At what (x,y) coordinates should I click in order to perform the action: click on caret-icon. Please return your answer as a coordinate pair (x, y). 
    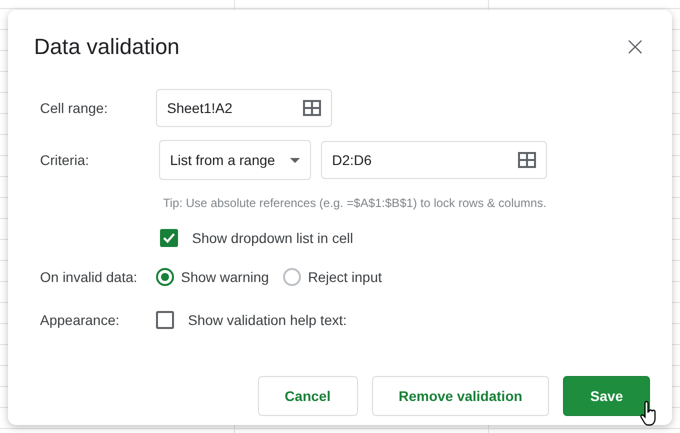
    Looking at the image, I should click on (295, 160).